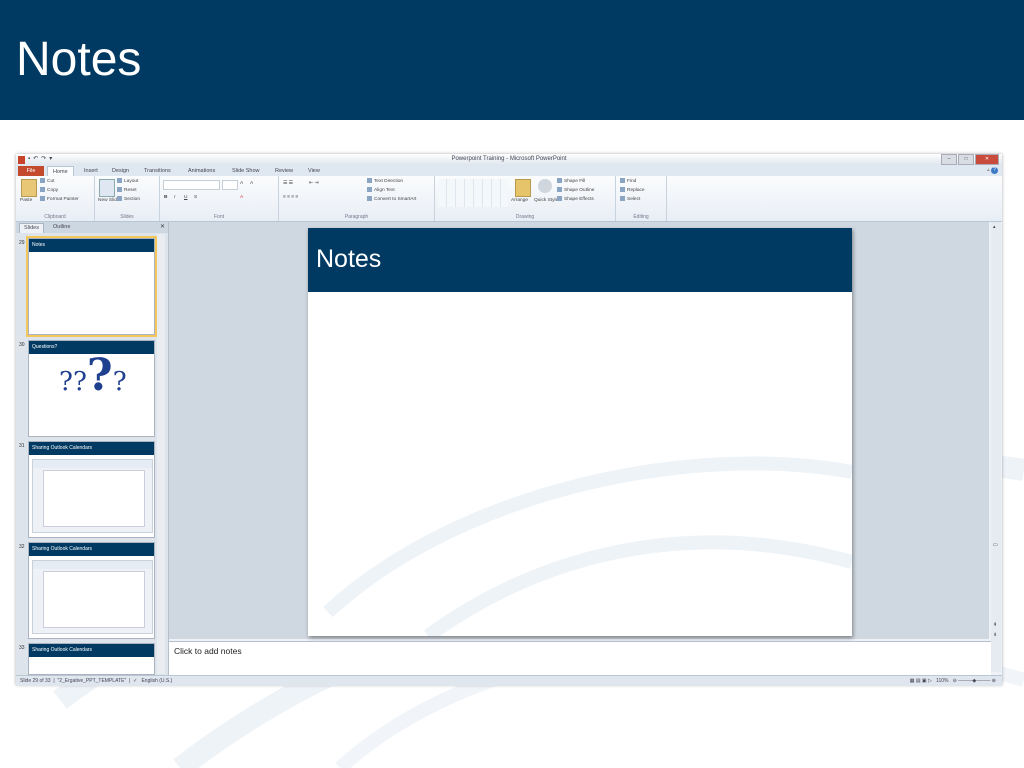 This screenshot has width=1024, height=768. Describe the element at coordinates (995, 625) in the screenshot. I see `previous-slide-icon: ⇞` at that location.